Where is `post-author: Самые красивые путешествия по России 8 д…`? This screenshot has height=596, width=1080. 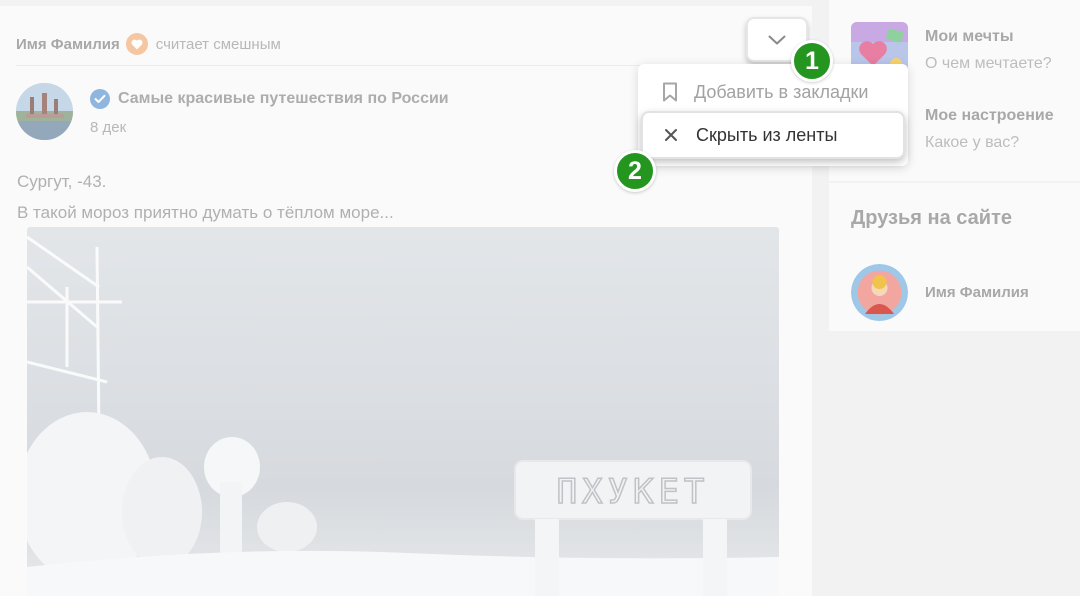 post-author: Самые красивые путешествия по России 8 д… is located at coordinates (232, 111).